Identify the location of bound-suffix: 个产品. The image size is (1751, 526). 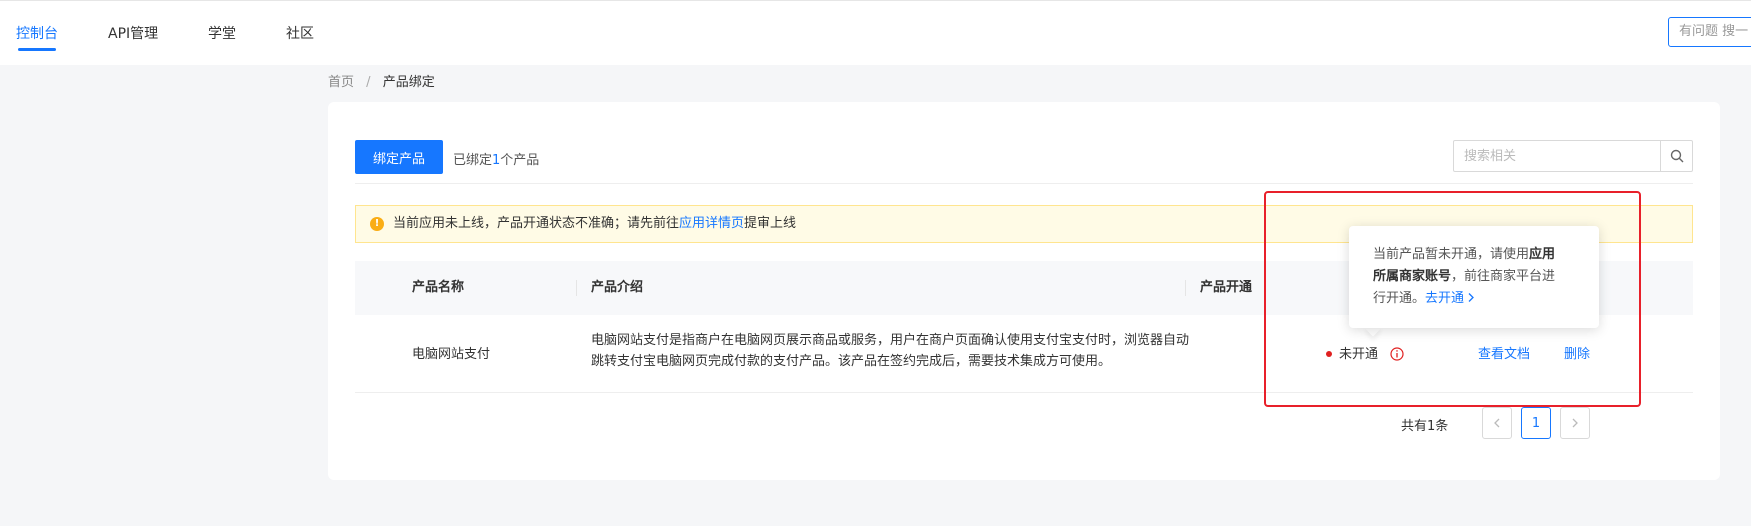
(520, 160).